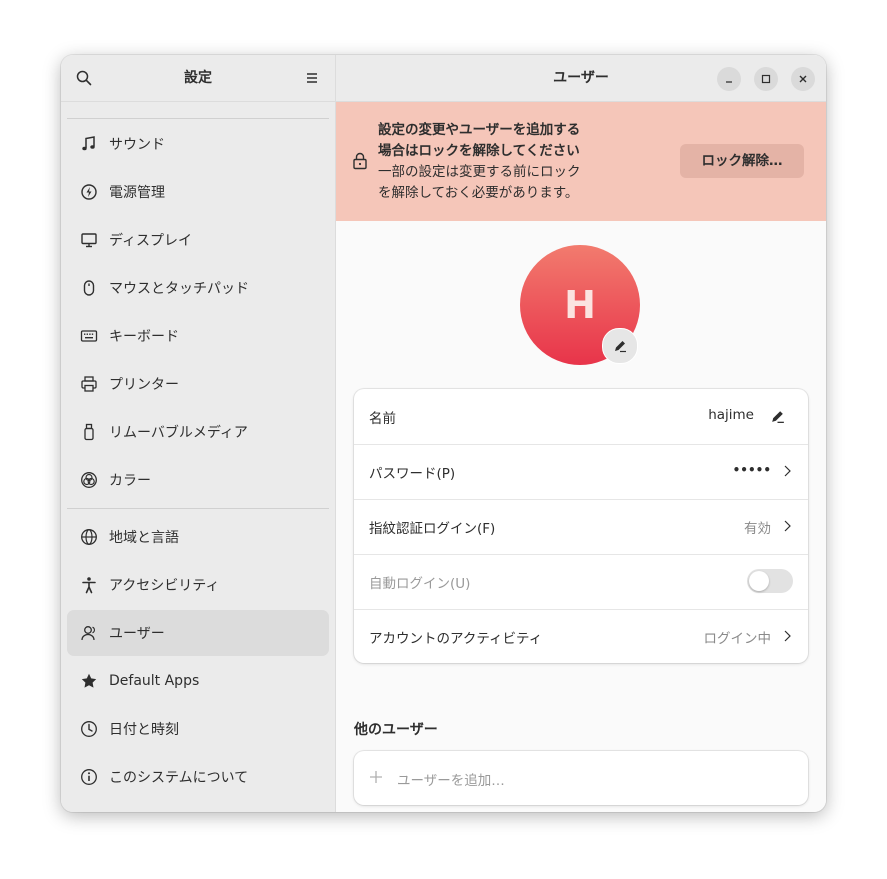 This screenshot has width=887, height=879. I want to click on maximize-button, so click(766, 79).